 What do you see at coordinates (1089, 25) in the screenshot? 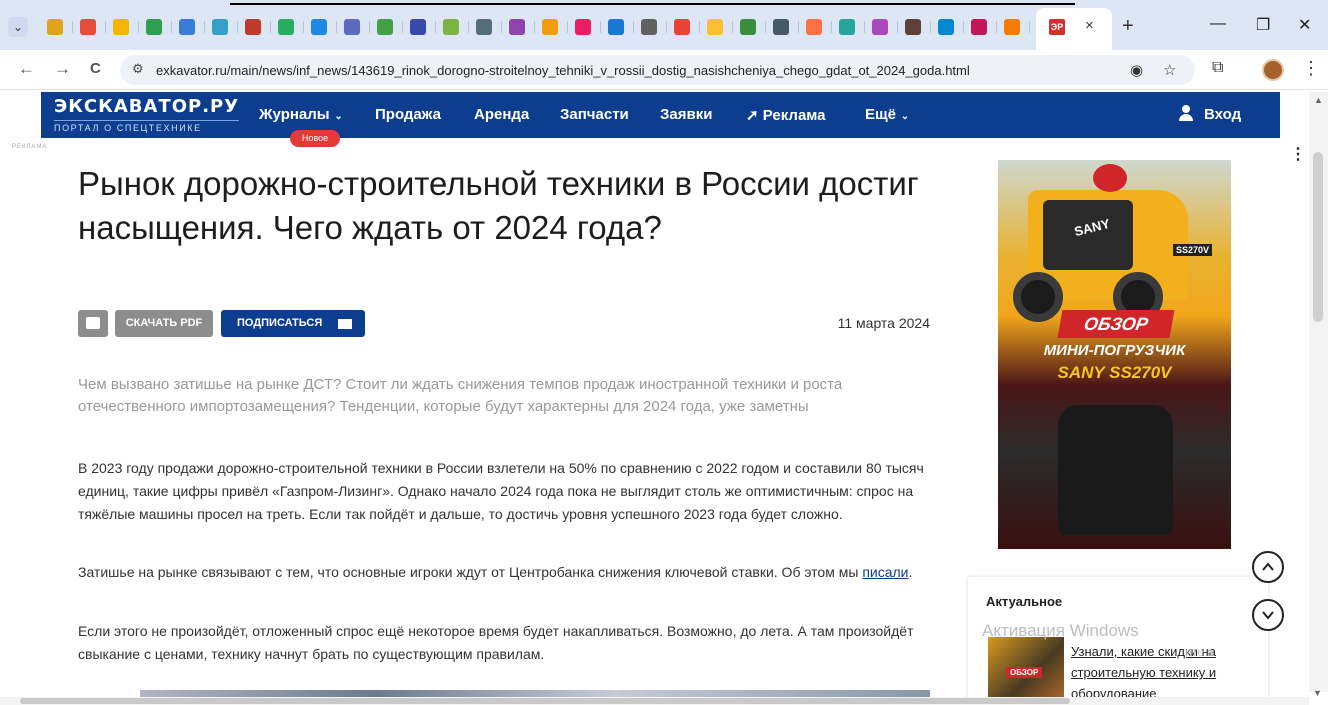
I see `tab-close-icon: ×` at bounding box center [1089, 25].